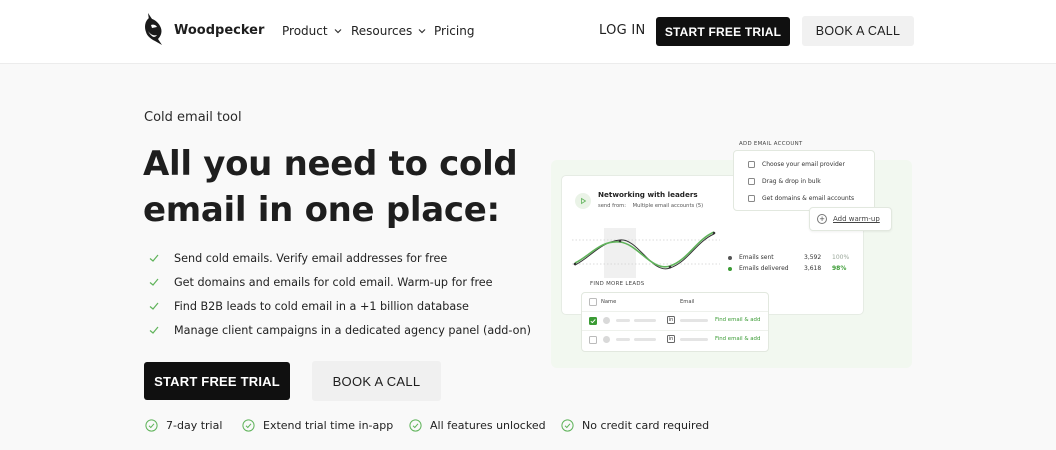 This screenshot has height=450, width=1056. Describe the element at coordinates (822, 219) in the screenshot. I see `plus-circle-icon: +` at that location.